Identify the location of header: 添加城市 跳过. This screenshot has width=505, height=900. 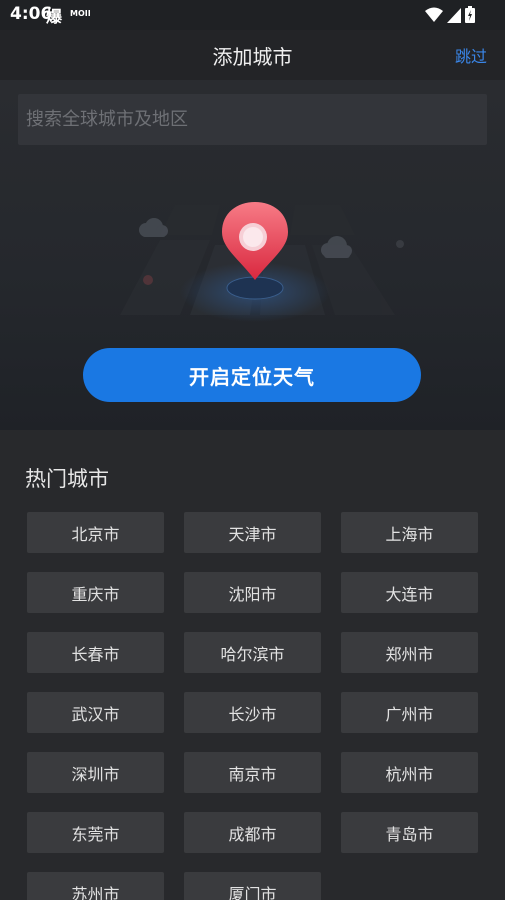
(252, 55).